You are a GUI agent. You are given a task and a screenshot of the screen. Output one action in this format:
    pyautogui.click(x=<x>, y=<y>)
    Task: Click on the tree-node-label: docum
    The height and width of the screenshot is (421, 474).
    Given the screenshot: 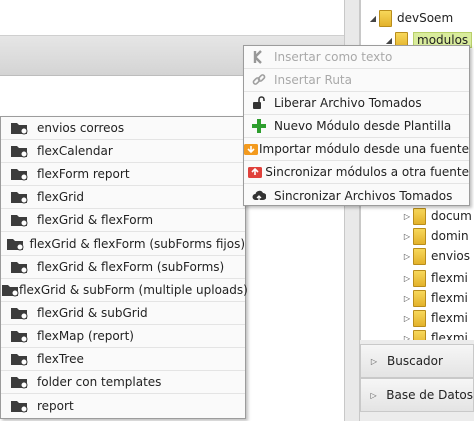 What is the action you would take?
    pyautogui.click(x=451, y=216)
    